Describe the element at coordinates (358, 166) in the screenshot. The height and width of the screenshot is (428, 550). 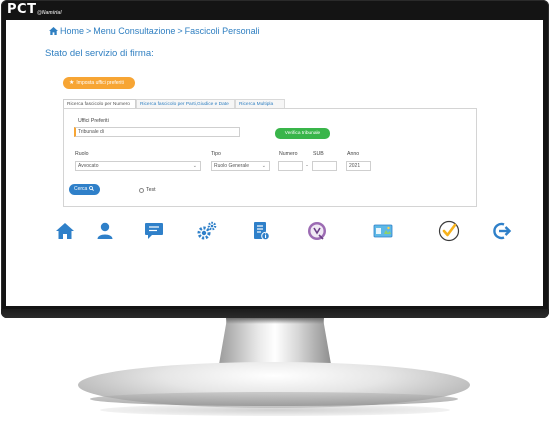
I see `anno-field: 2021` at that location.